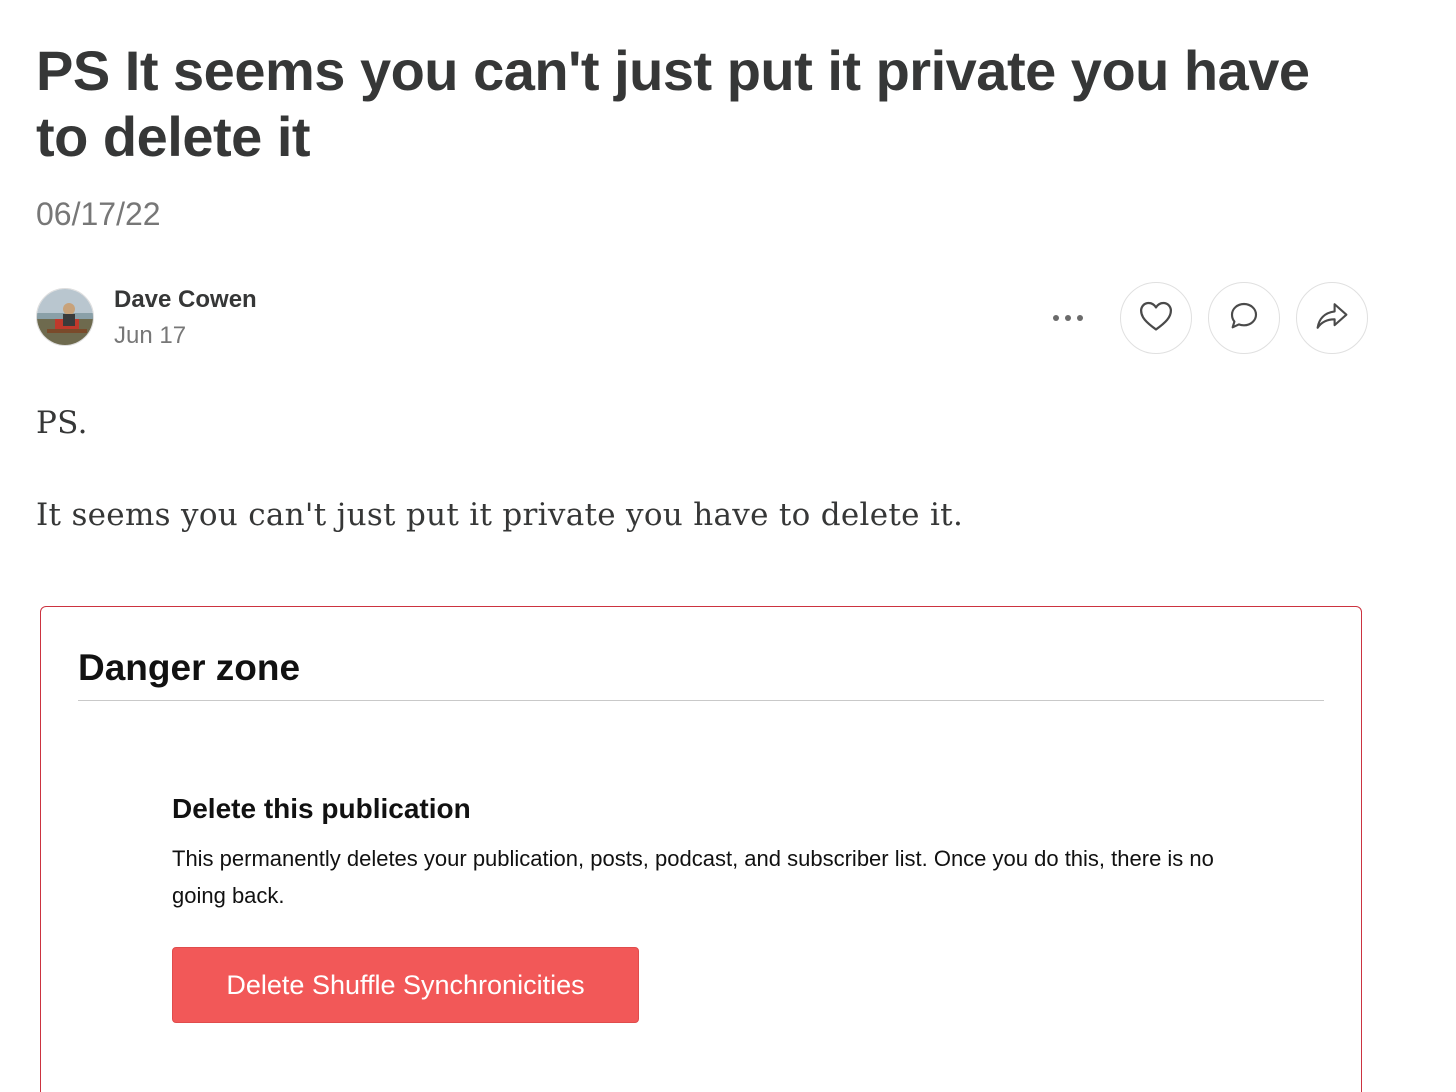  I want to click on share-button, so click(1332, 318).